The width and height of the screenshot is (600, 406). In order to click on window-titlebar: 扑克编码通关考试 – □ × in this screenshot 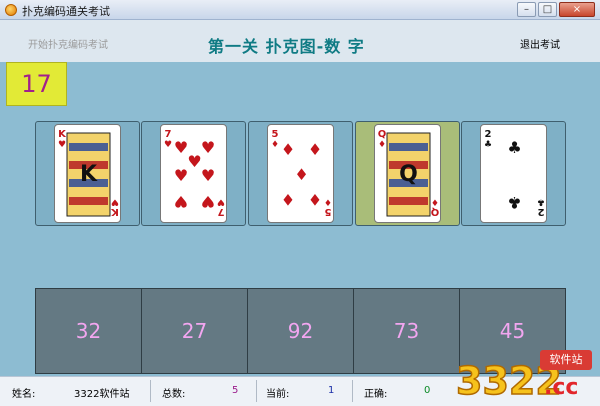, I will do `click(300, 10)`.